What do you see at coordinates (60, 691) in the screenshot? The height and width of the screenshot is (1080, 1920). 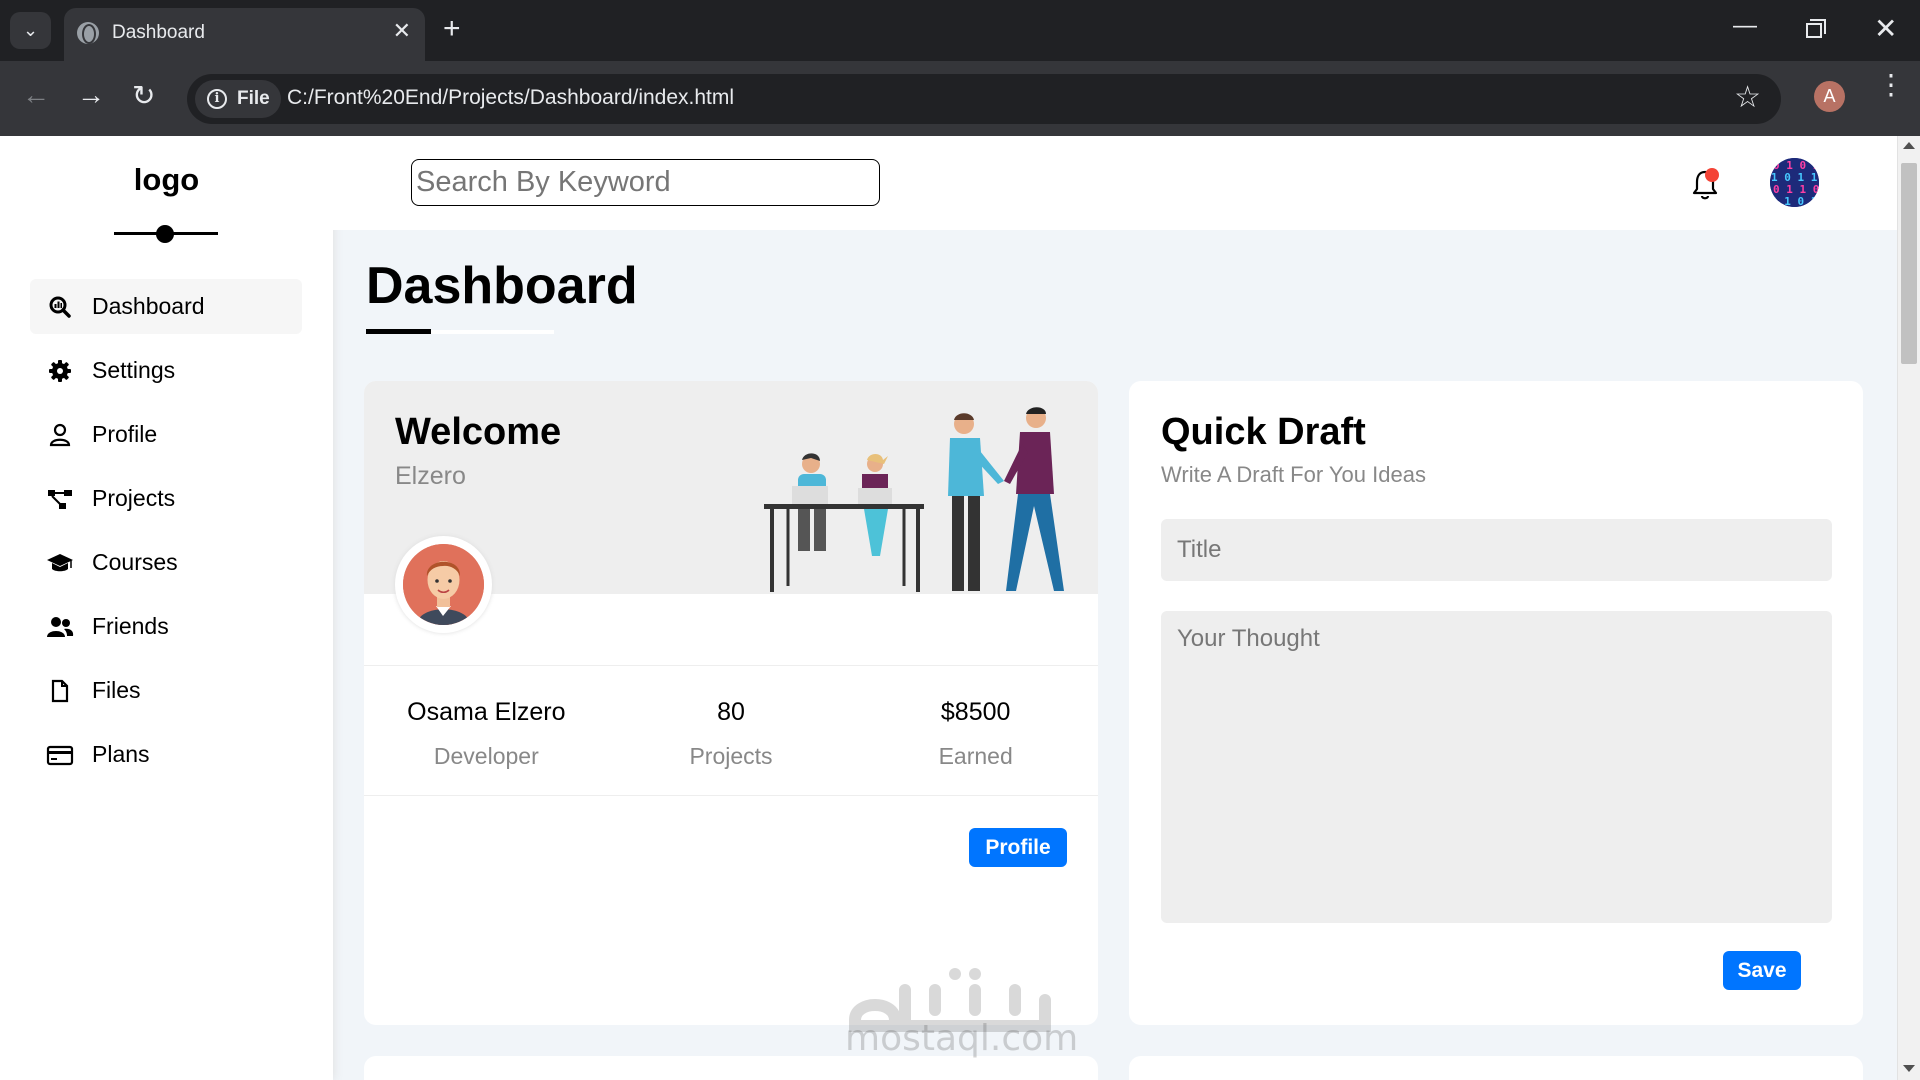 I see `file-icon` at bounding box center [60, 691].